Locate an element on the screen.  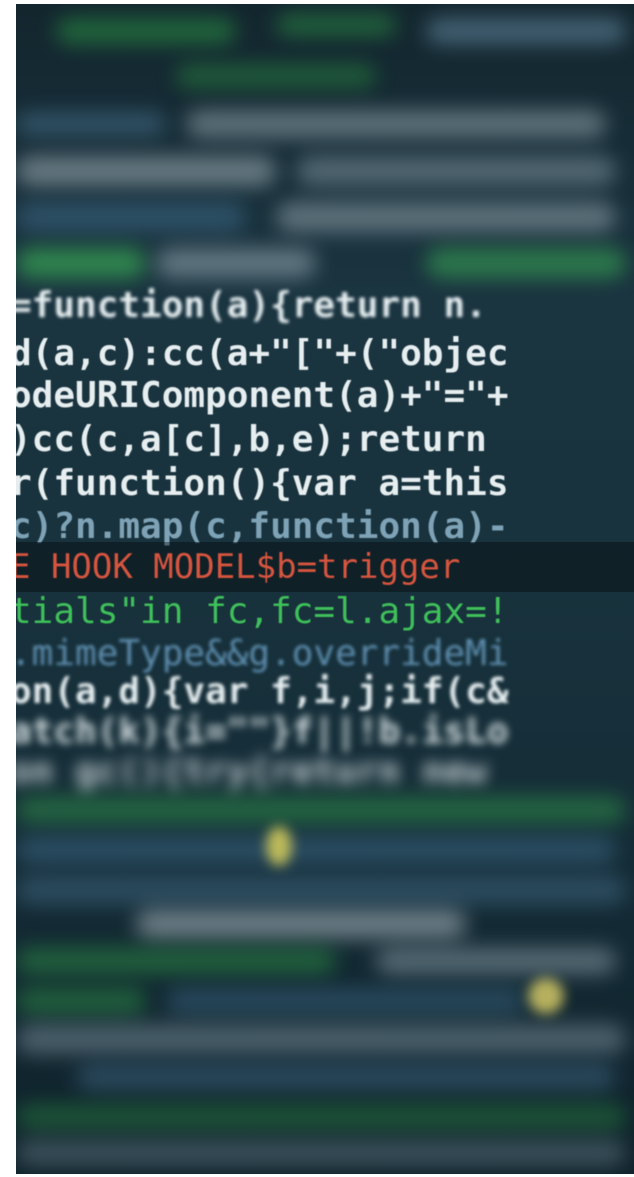
code-line-5: r(function(){var a=this is located at coordinates (262, 483).